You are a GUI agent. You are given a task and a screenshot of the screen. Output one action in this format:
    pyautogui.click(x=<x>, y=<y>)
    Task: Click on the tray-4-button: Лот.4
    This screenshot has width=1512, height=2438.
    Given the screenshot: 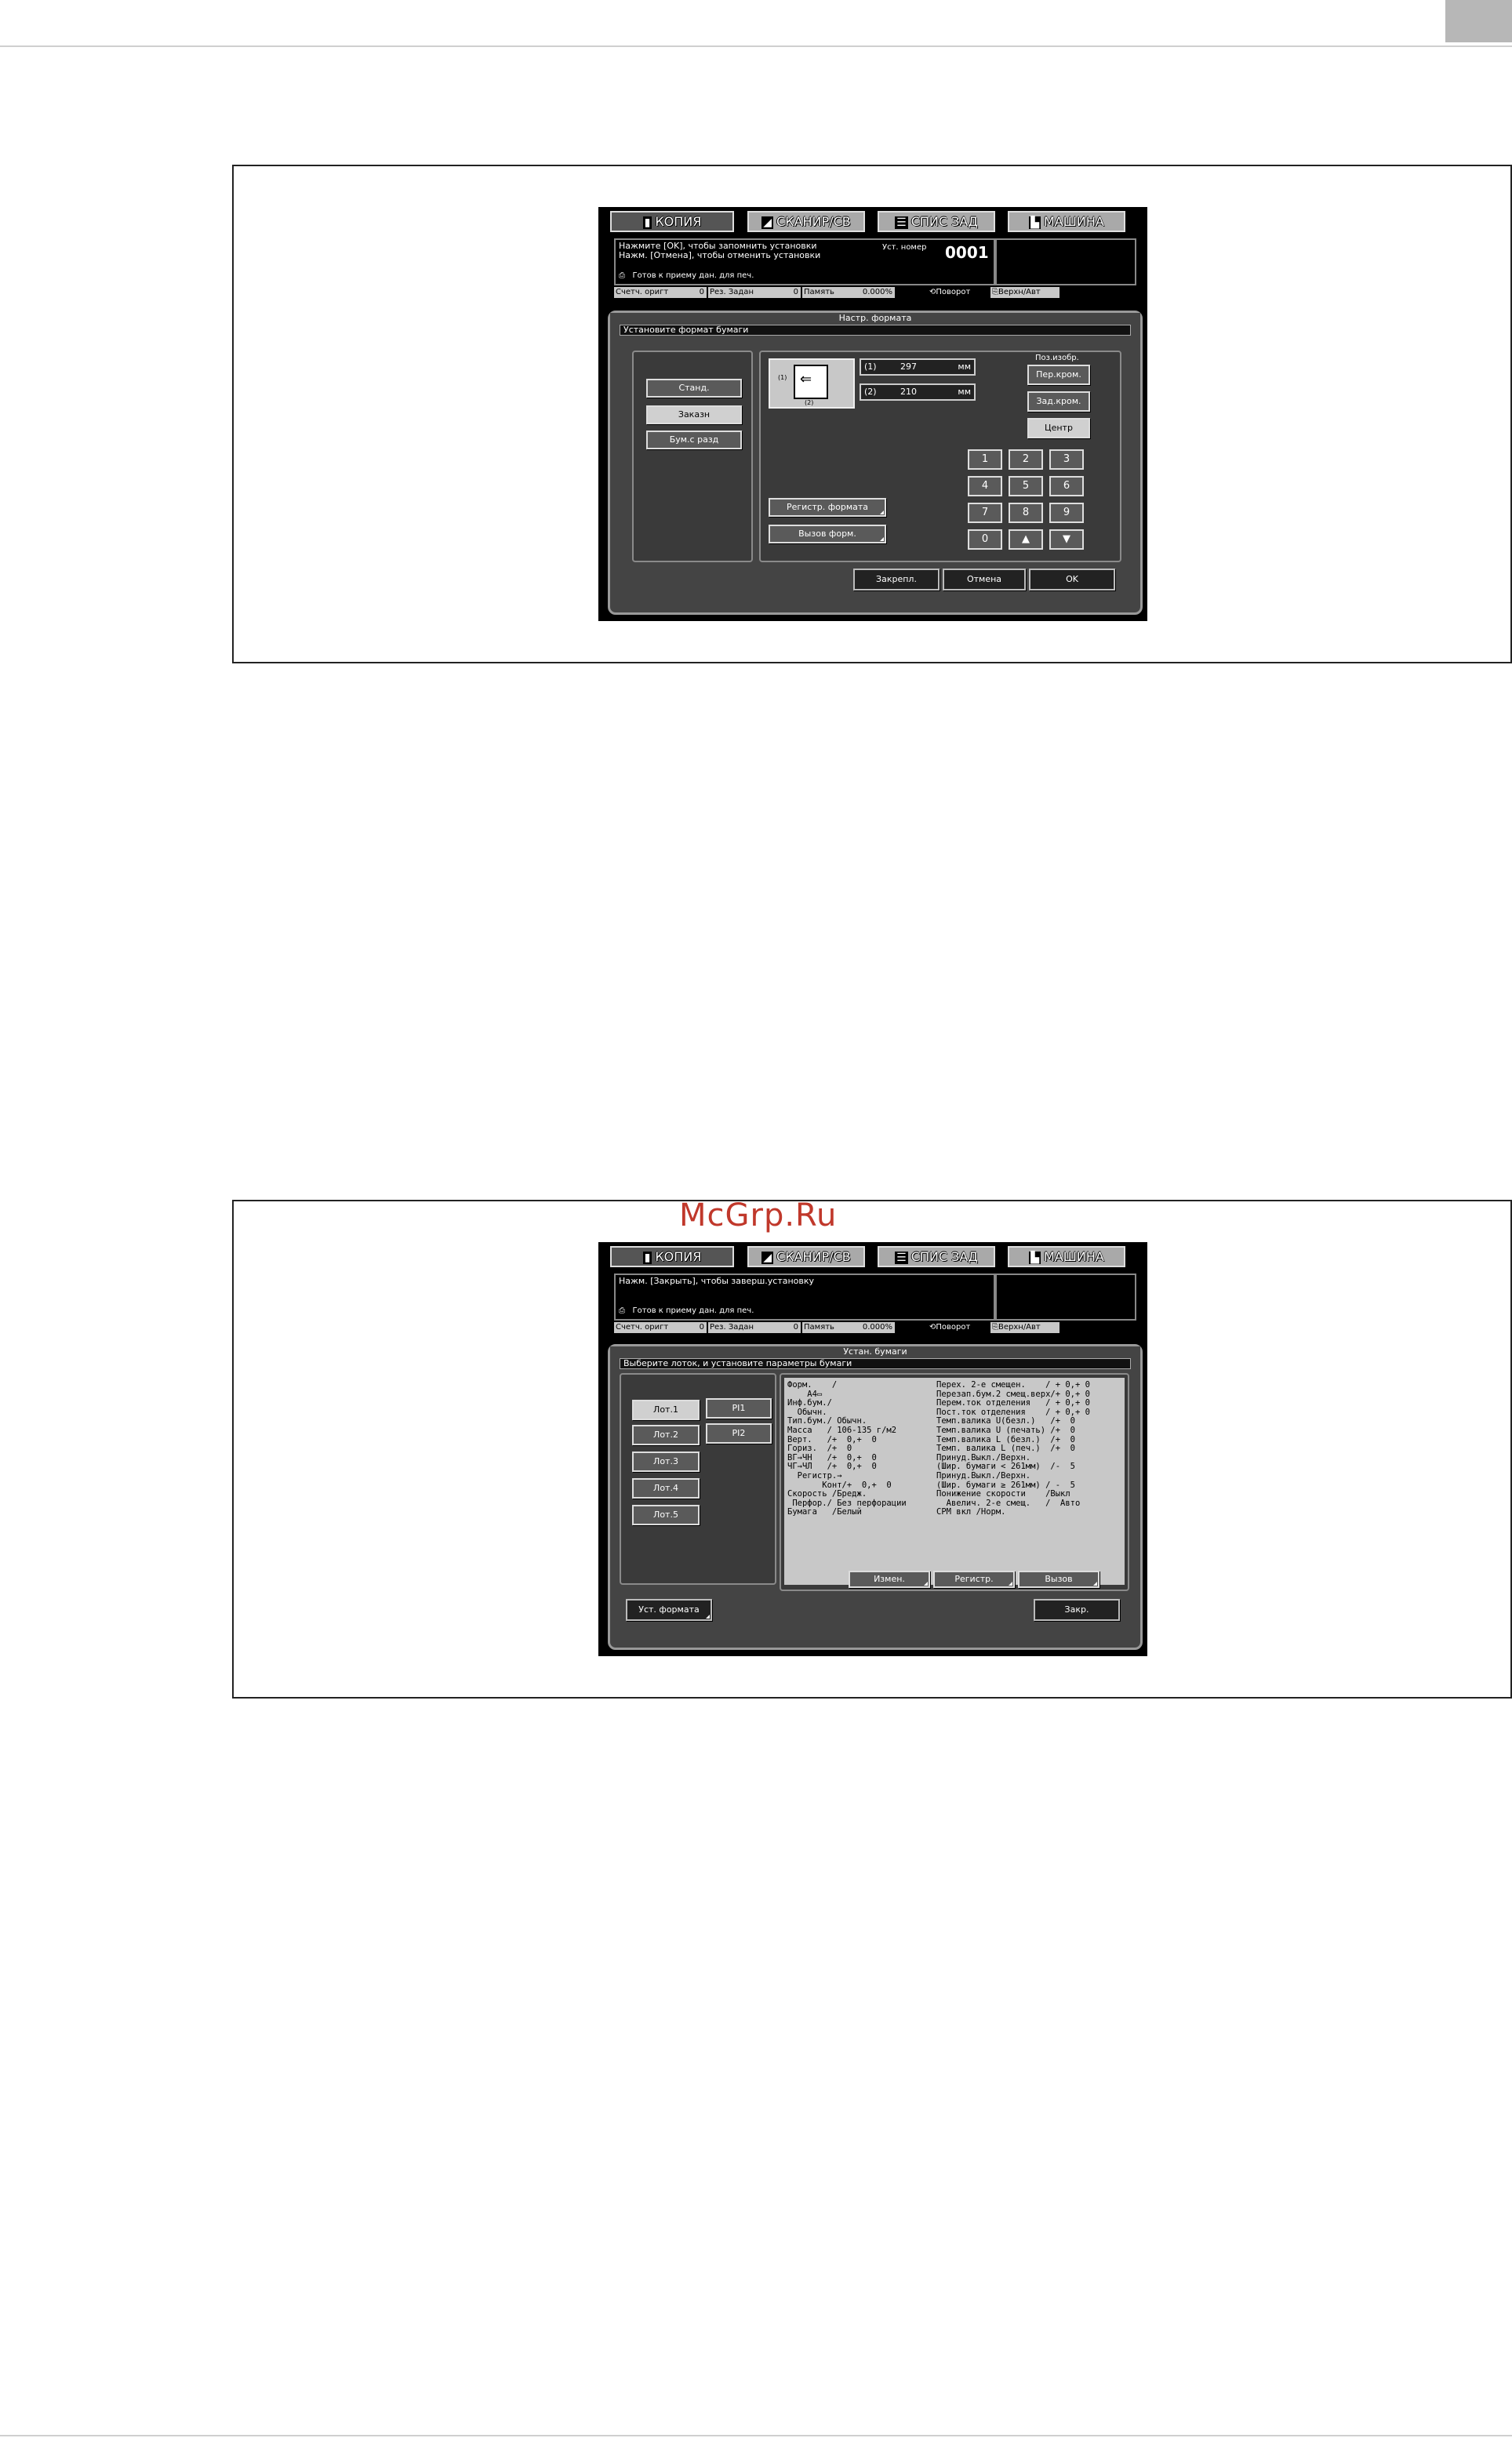 What is the action you would take?
    pyautogui.click(x=666, y=1489)
    